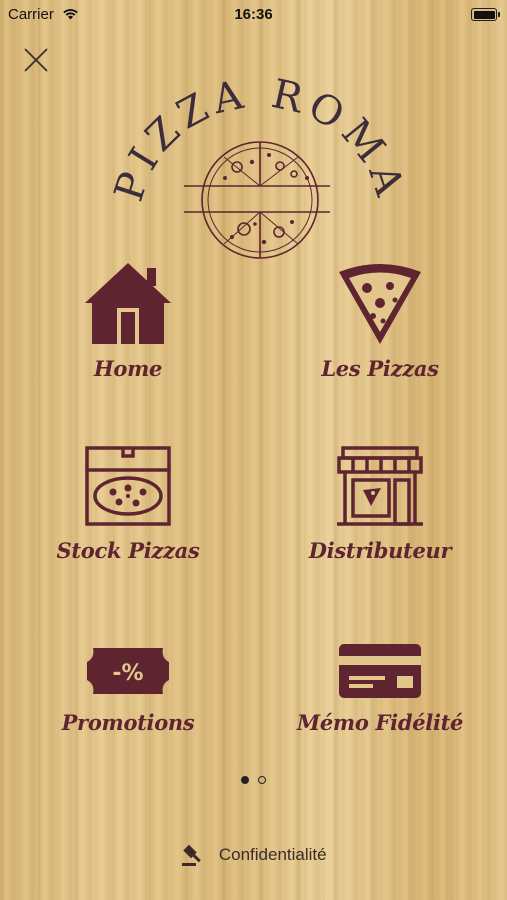 This screenshot has width=507, height=900. What do you see at coordinates (380, 486) in the screenshot?
I see `storefront-icon` at bounding box center [380, 486].